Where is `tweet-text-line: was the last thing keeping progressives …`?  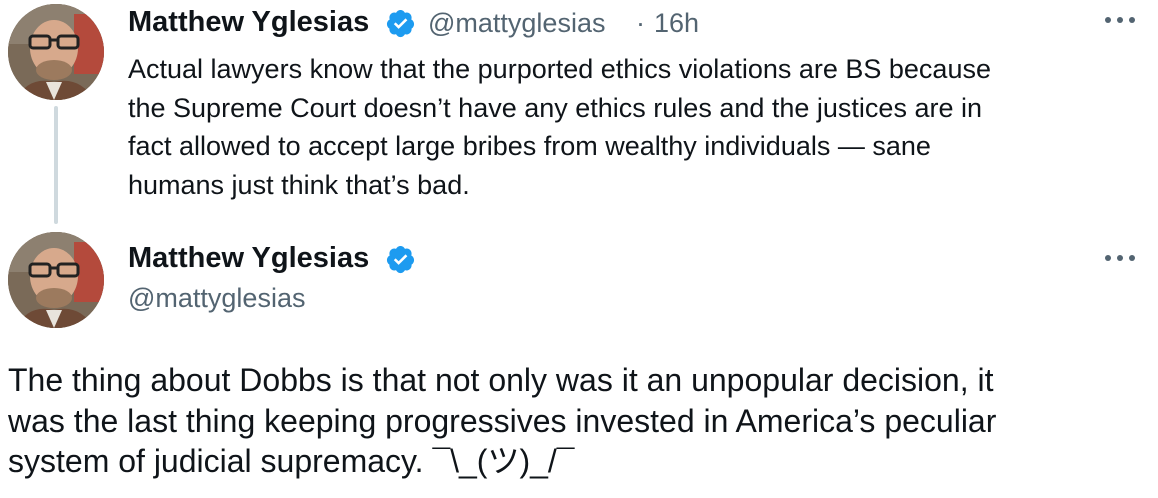 tweet-text-line: was the last thing keeping progressives … is located at coordinates (502, 420).